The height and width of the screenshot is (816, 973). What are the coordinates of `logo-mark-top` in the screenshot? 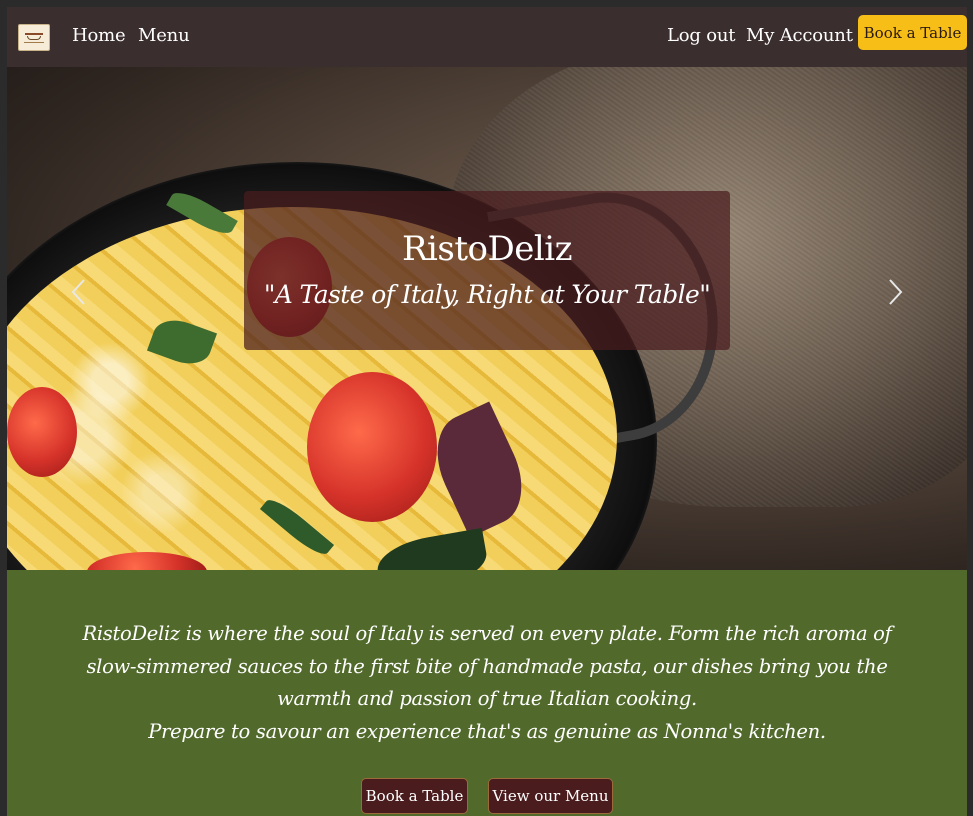 It's located at (34, 34).